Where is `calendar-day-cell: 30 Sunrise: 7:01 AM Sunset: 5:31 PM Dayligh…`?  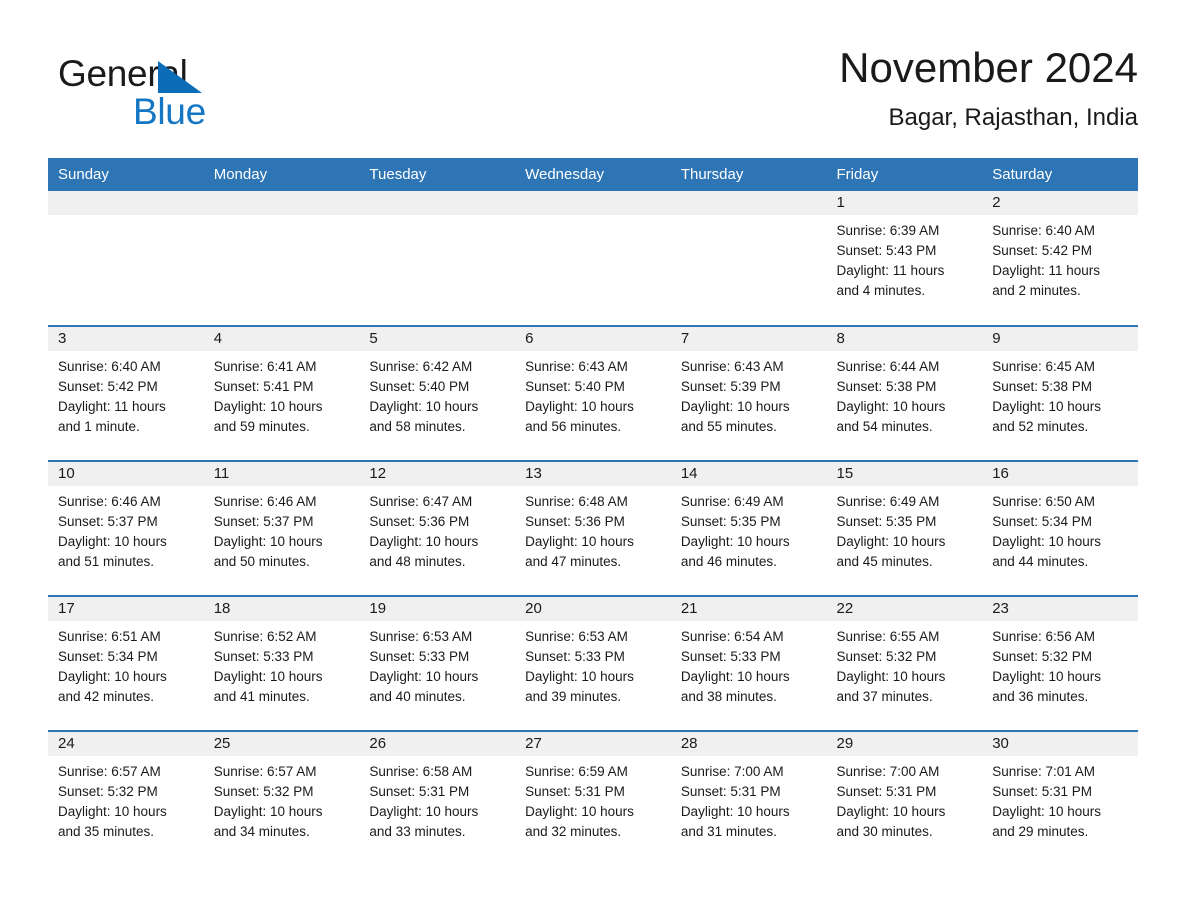 calendar-day-cell: 30 Sunrise: 7:01 AM Sunset: 5:31 PM Dayligh… is located at coordinates (1060, 798).